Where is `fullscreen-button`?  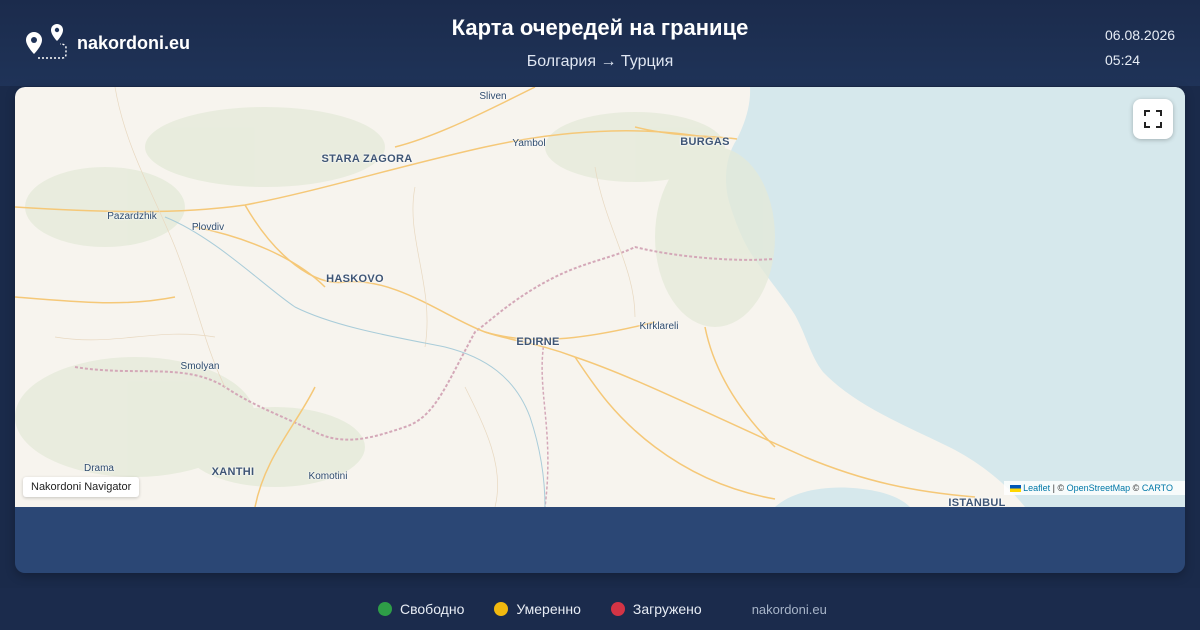 fullscreen-button is located at coordinates (1153, 119).